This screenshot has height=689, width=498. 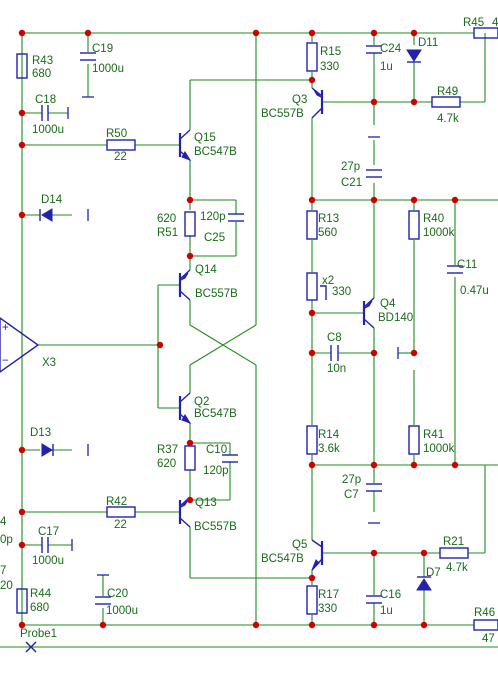 What do you see at coordinates (327, 233) in the screenshot?
I see `label-r13-value: 560` at bounding box center [327, 233].